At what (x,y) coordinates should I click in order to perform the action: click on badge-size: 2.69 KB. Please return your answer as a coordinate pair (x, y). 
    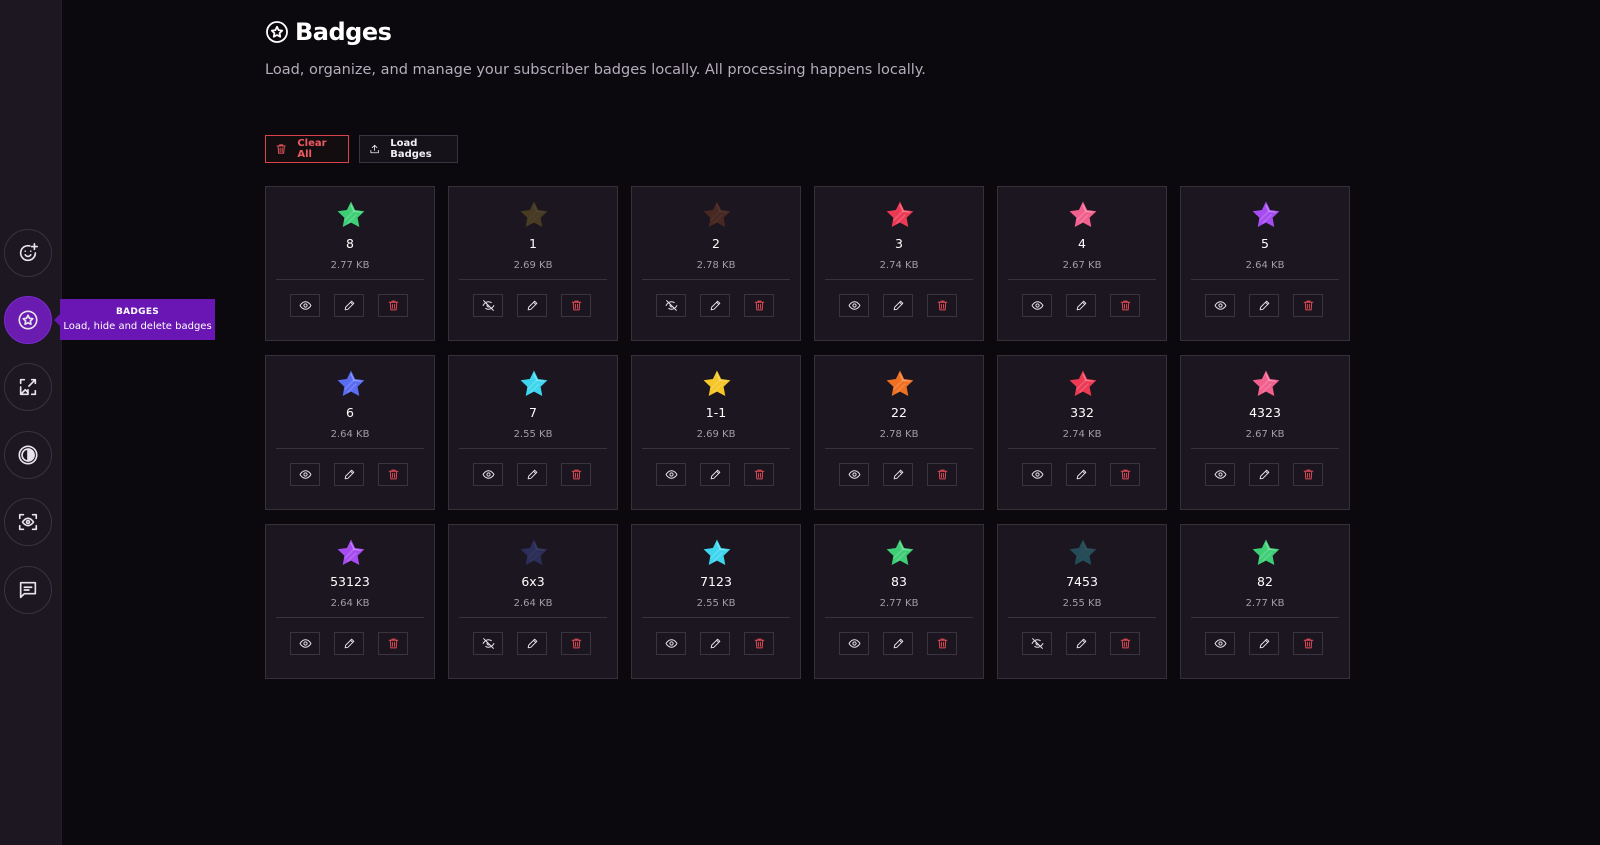
    Looking at the image, I should click on (716, 434).